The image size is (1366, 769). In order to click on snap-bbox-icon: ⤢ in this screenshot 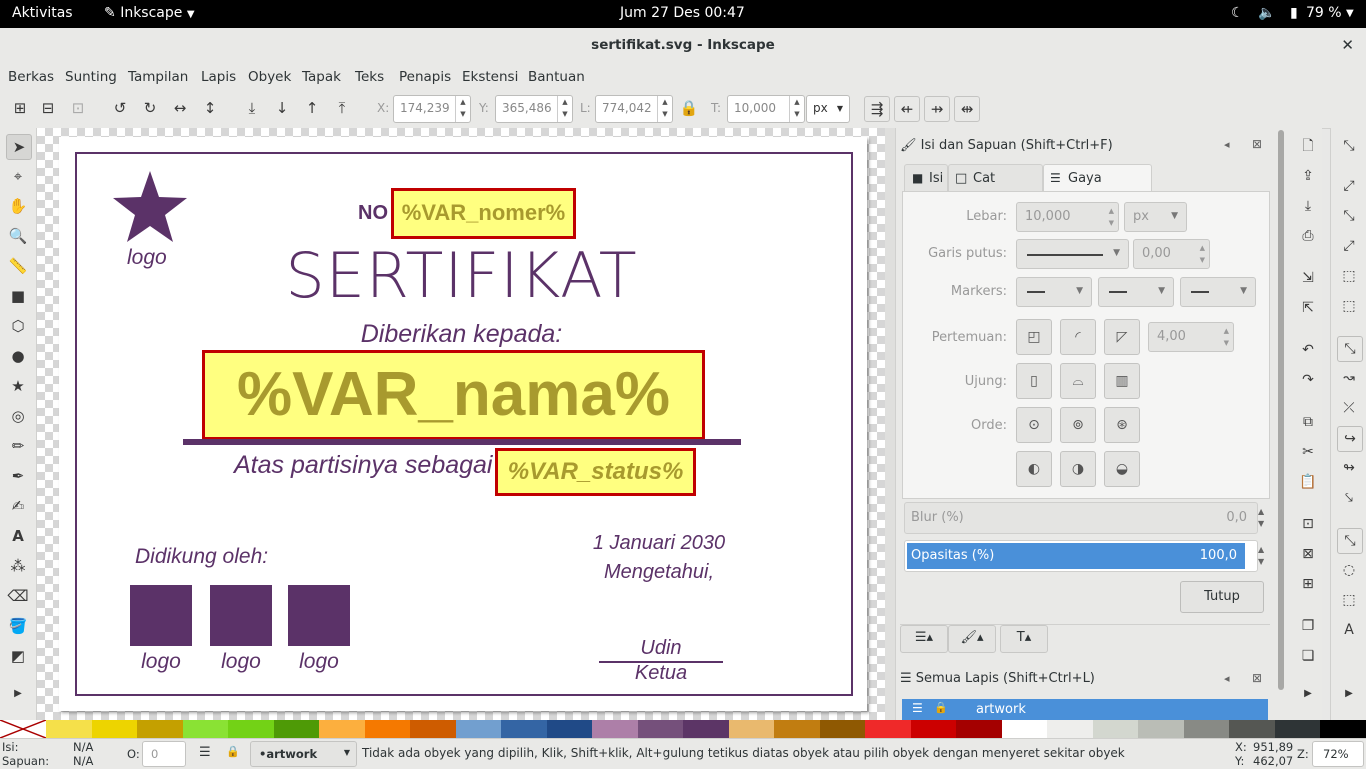, I will do `click(1349, 186)`.